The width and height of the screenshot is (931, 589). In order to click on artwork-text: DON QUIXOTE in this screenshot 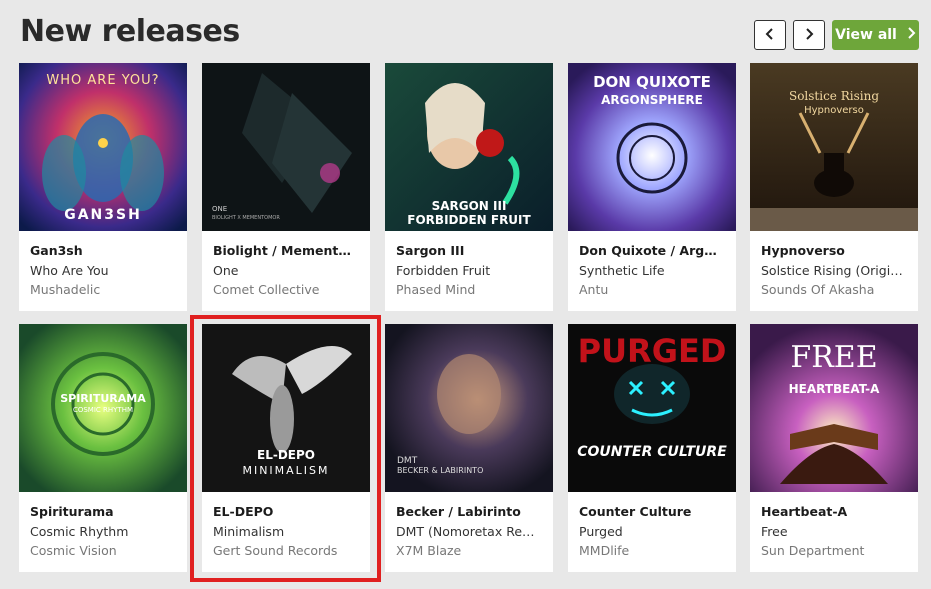, I will do `click(652, 82)`.